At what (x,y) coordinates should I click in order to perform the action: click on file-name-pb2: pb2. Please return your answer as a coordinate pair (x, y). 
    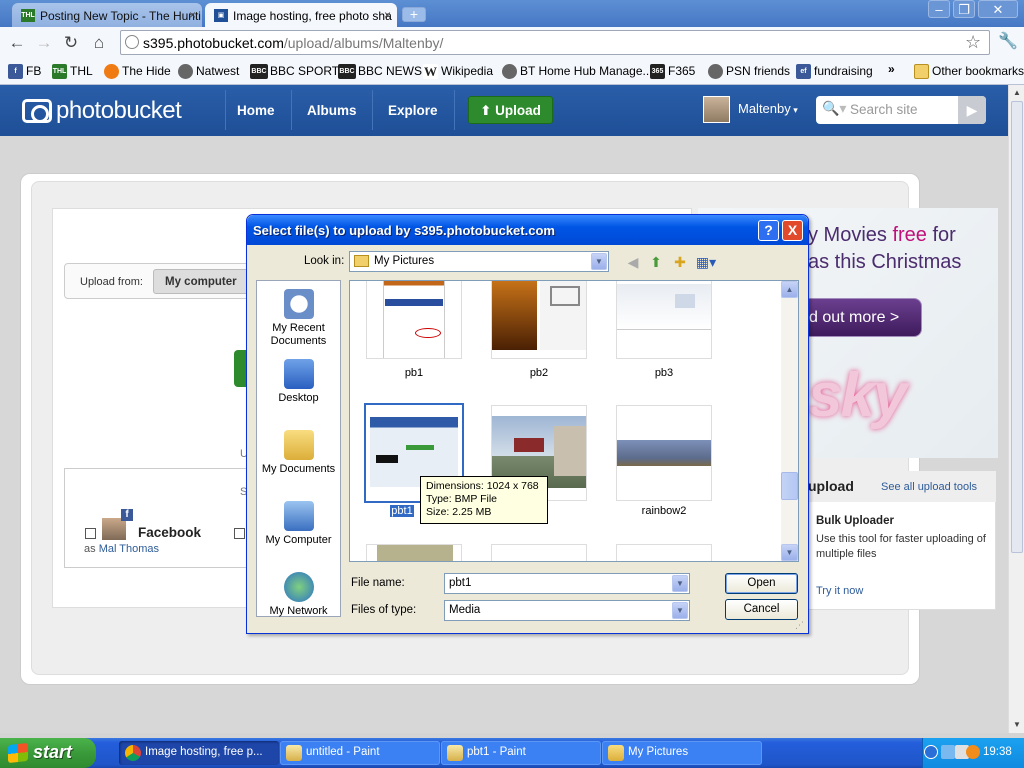
    Looking at the image, I should click on (539, 373).